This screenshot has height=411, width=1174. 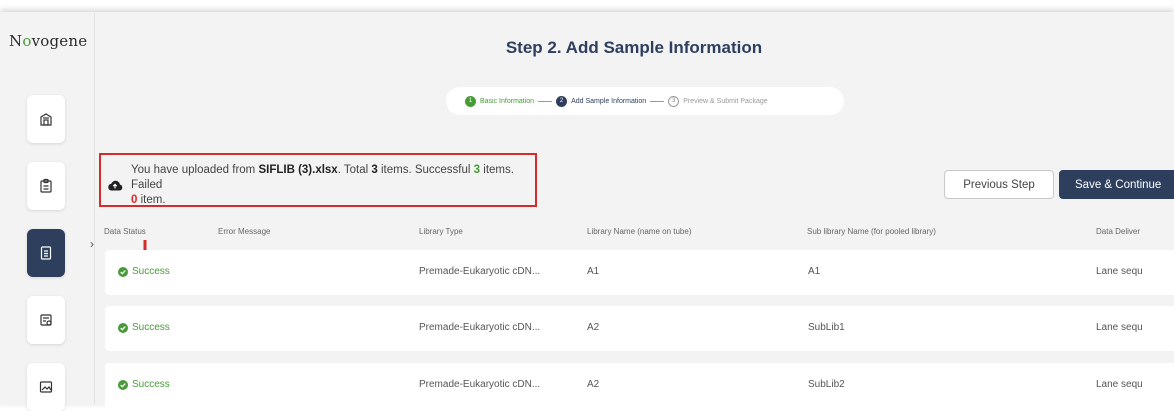 I want to click on column-header-sub-library-name: Sub library Name (for pooled library), so click(x=871, y=231).